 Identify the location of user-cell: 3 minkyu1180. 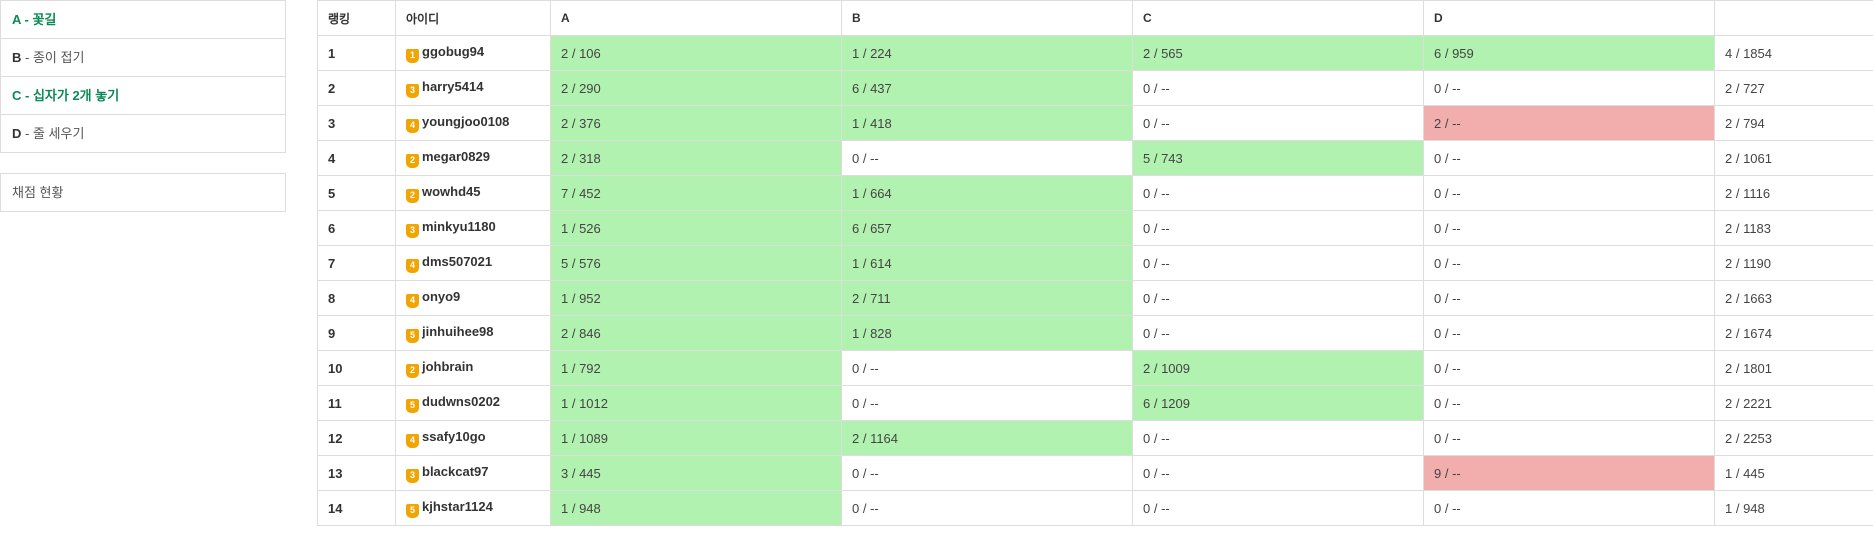
(473, 228).